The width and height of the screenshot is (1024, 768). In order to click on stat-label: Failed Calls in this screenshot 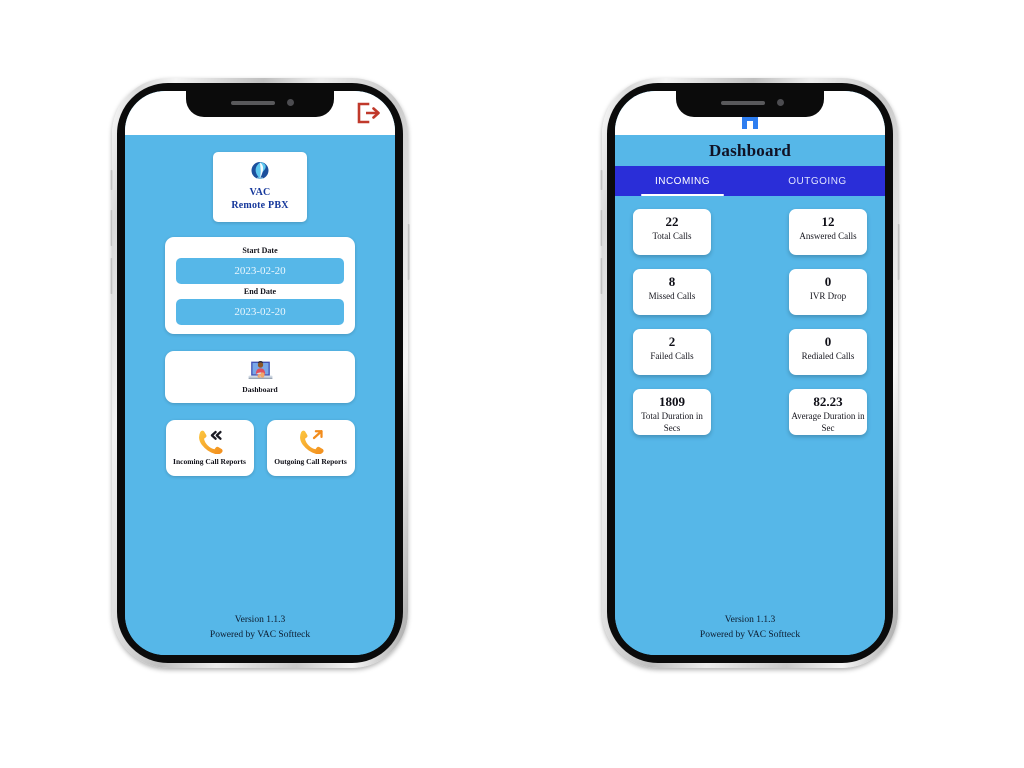, I will do `click(672, 356)`.